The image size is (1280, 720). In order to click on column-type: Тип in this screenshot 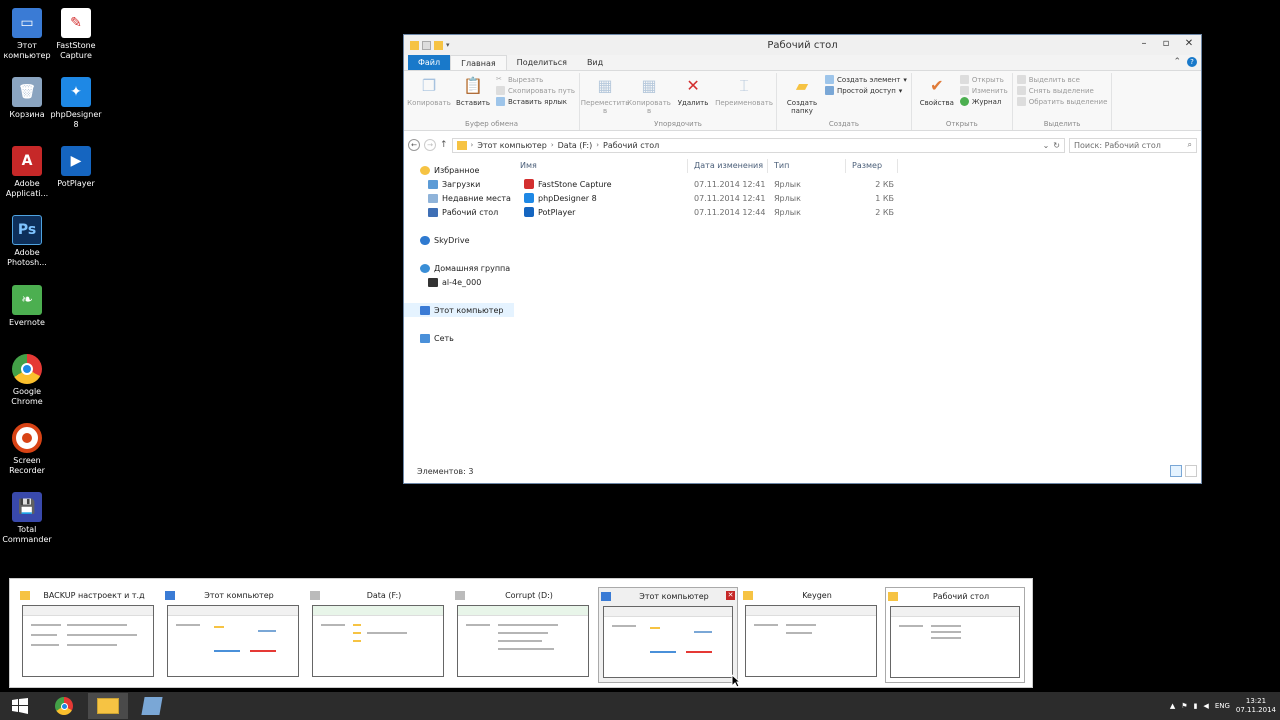, I will do `click(807, 166)`.